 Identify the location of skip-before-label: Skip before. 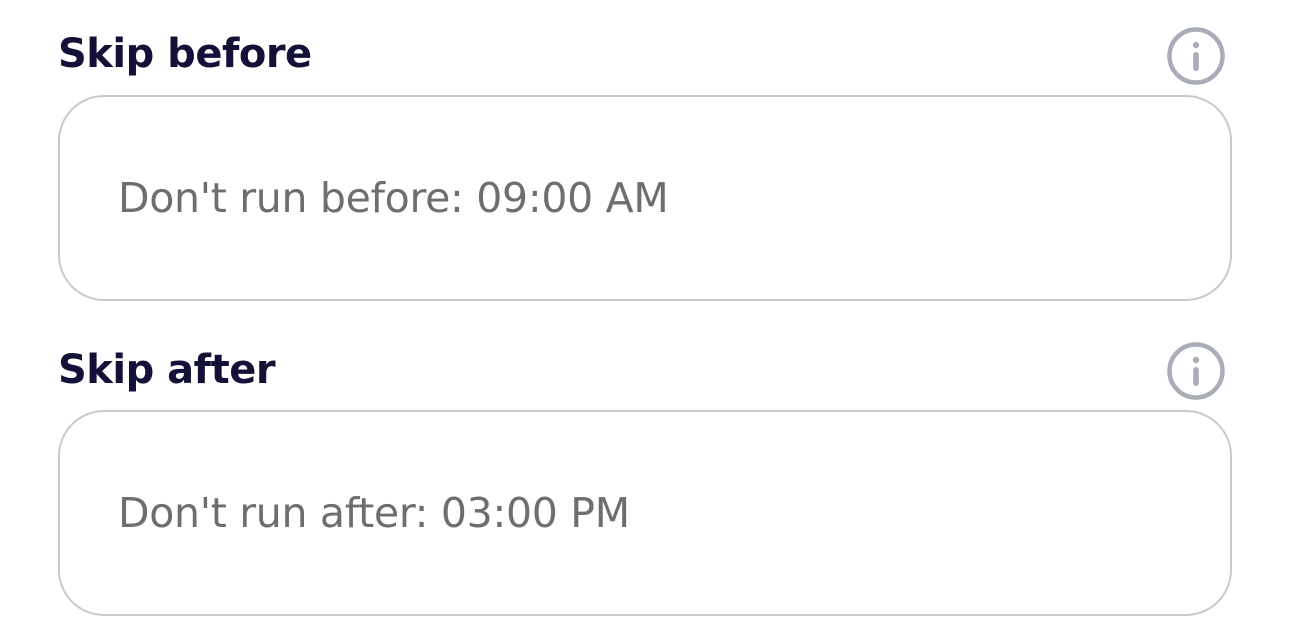
(185, 54).